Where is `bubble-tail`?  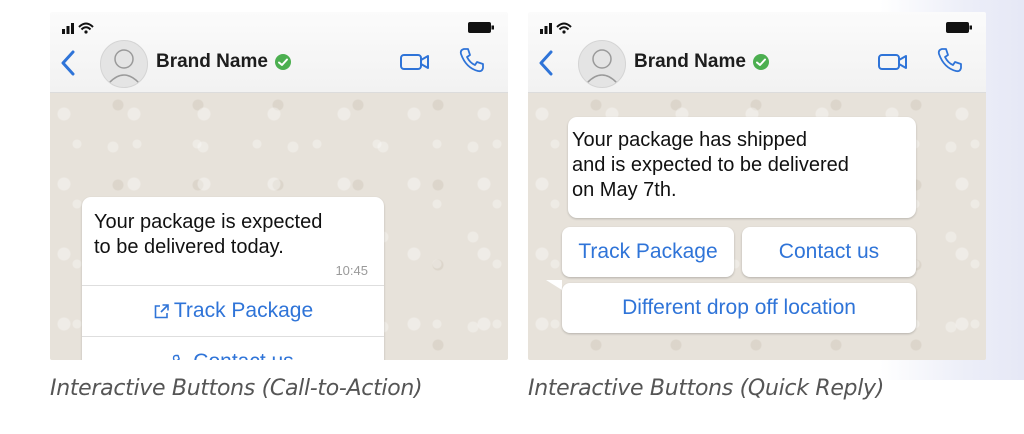 bubble-tail is located at coordinates (554, 285).